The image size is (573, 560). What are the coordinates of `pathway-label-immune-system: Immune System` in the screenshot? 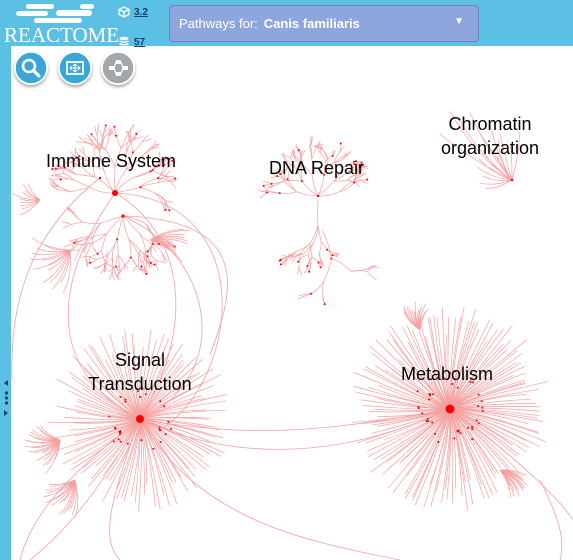 It's located at (111, 161).